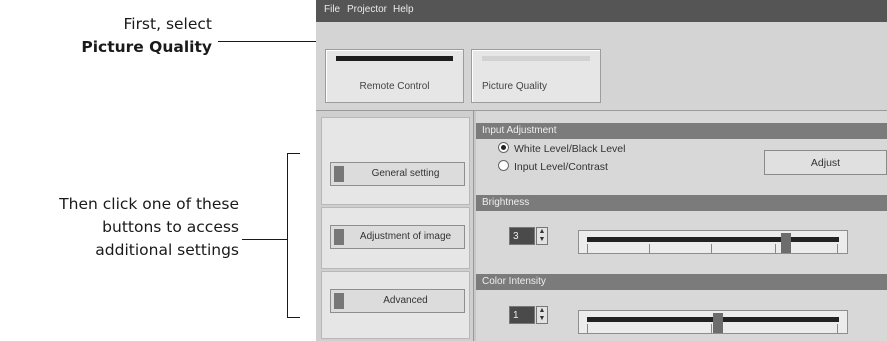 This screenshot has height=341, width=887. I want to click on remote-control-indicator, so click(394, 58).